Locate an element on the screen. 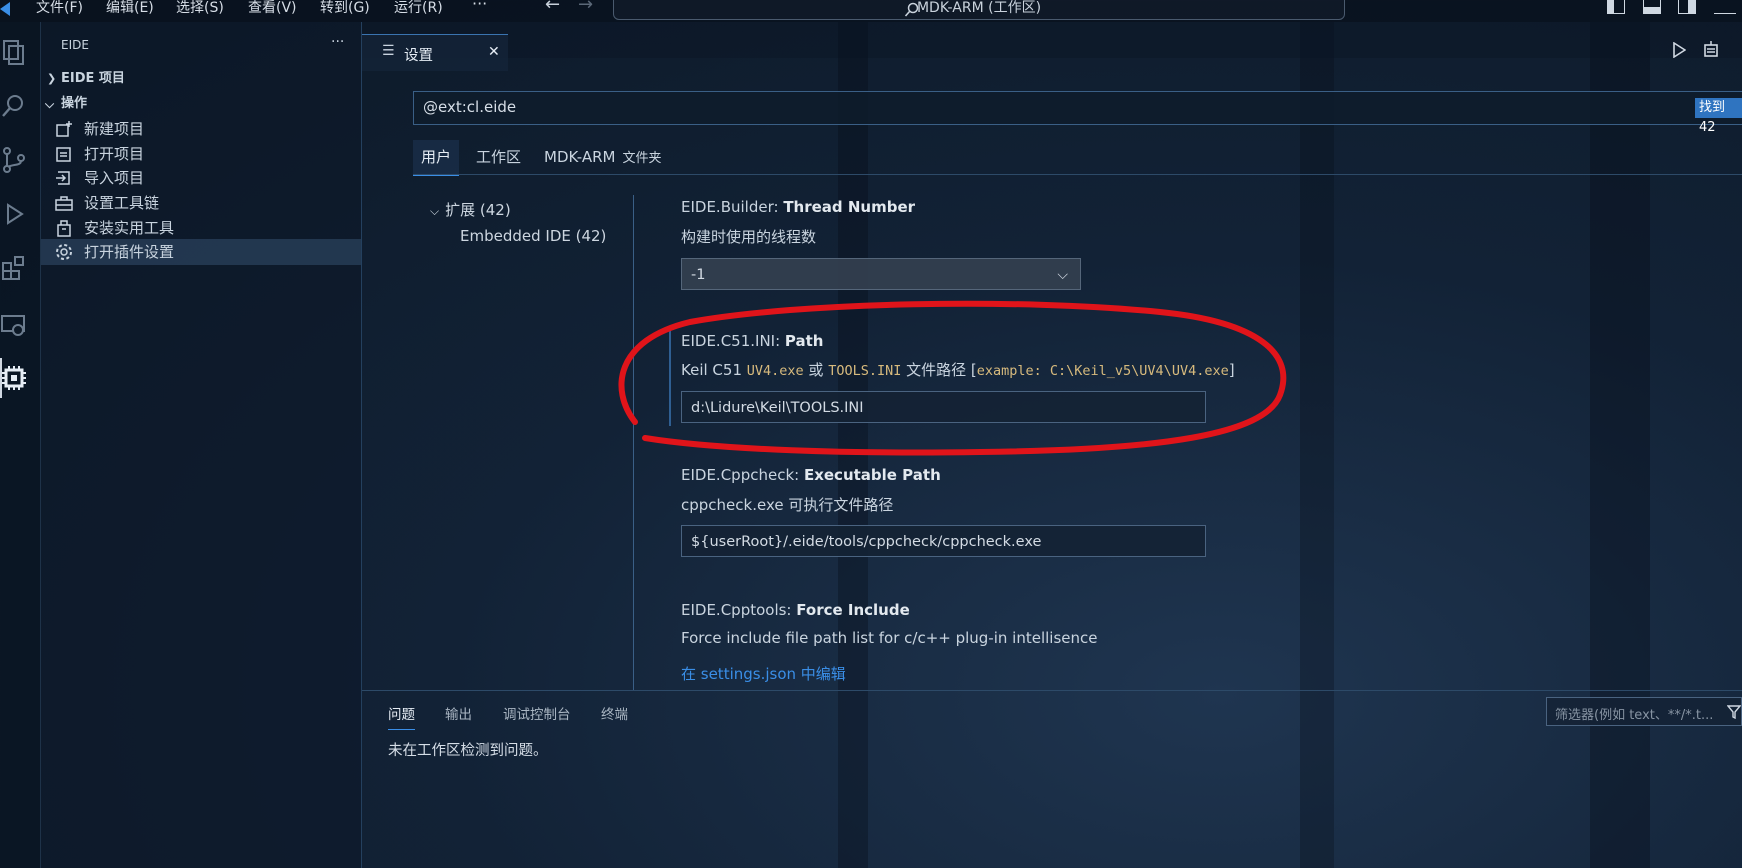  back-arrow-icon: ← is located at coordinates (552, 9).